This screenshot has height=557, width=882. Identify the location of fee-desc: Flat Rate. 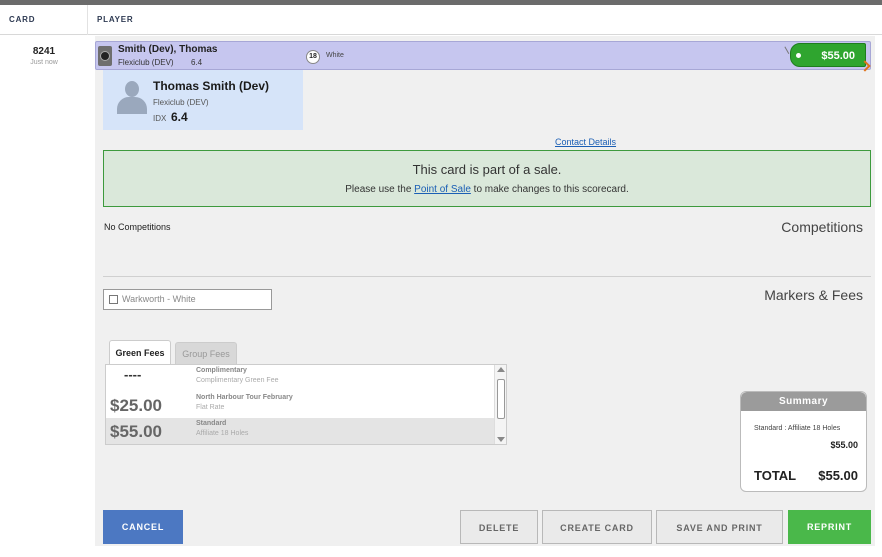
(210, 407).